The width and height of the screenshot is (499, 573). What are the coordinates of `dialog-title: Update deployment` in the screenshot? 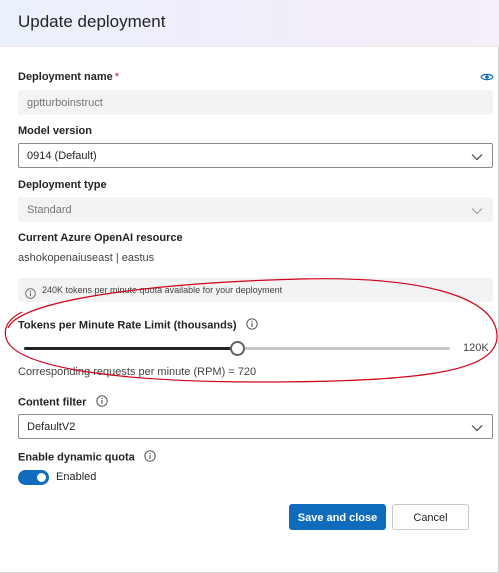 It's located at (92, 21).